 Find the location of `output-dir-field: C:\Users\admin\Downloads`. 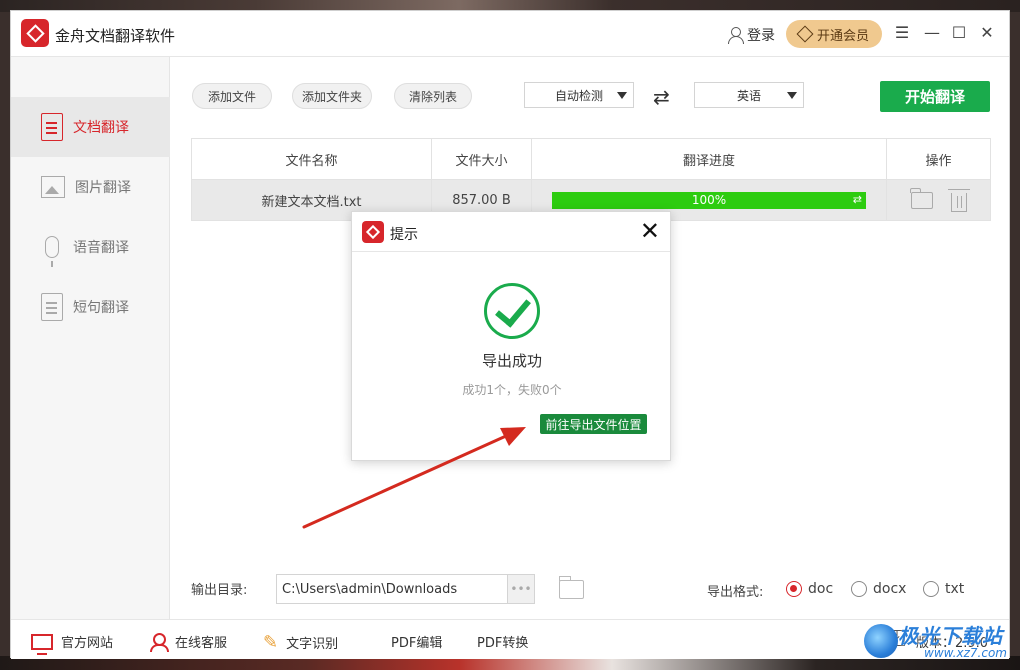

output-dir-field: C:\Users\admin\Downloads is located at coordinates (392, 589).